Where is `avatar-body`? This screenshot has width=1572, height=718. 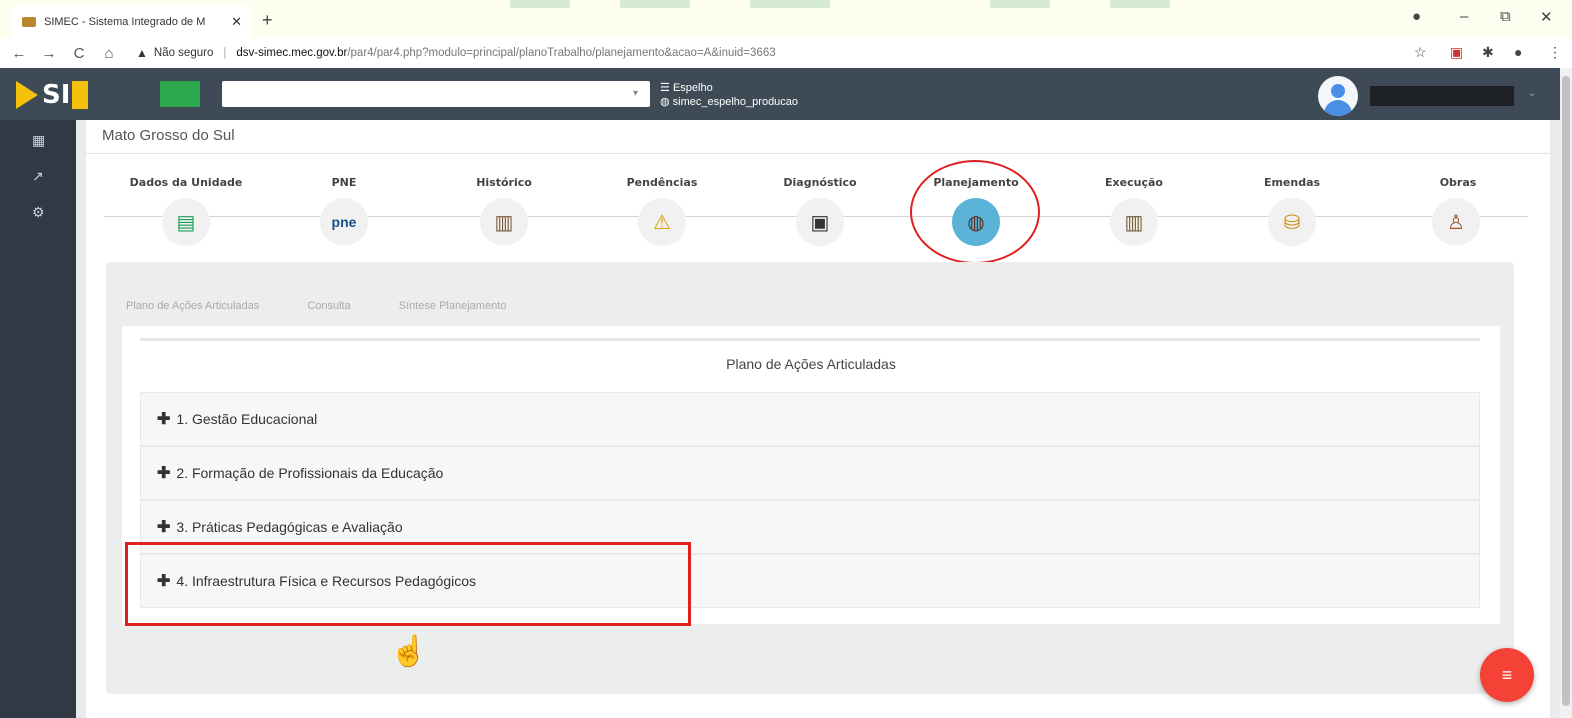 avatar-body is located at coordinates (1338, 108).